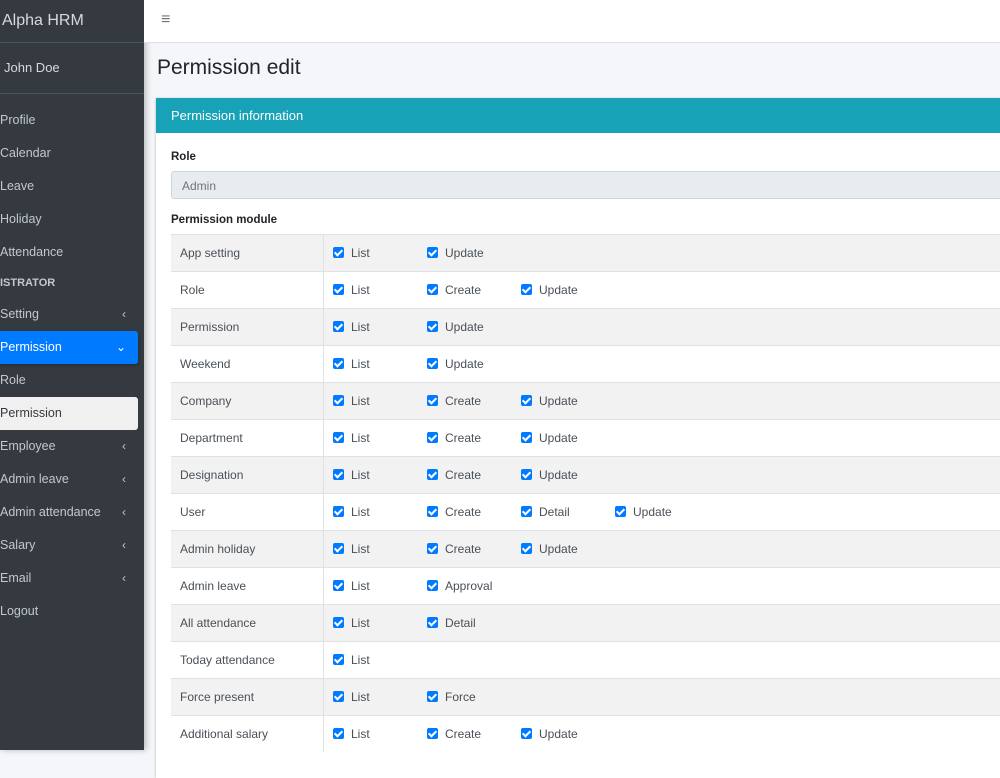  I want to click on sidebar-item-admin-attendance: Admin attendance‹, so click(69, 512).